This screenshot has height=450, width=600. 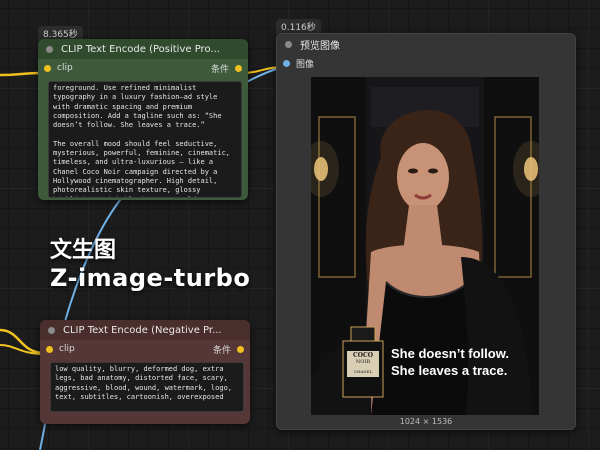 I want to click on overlay-subtitle: Z-image-turbo, so click(x=150, y=278).